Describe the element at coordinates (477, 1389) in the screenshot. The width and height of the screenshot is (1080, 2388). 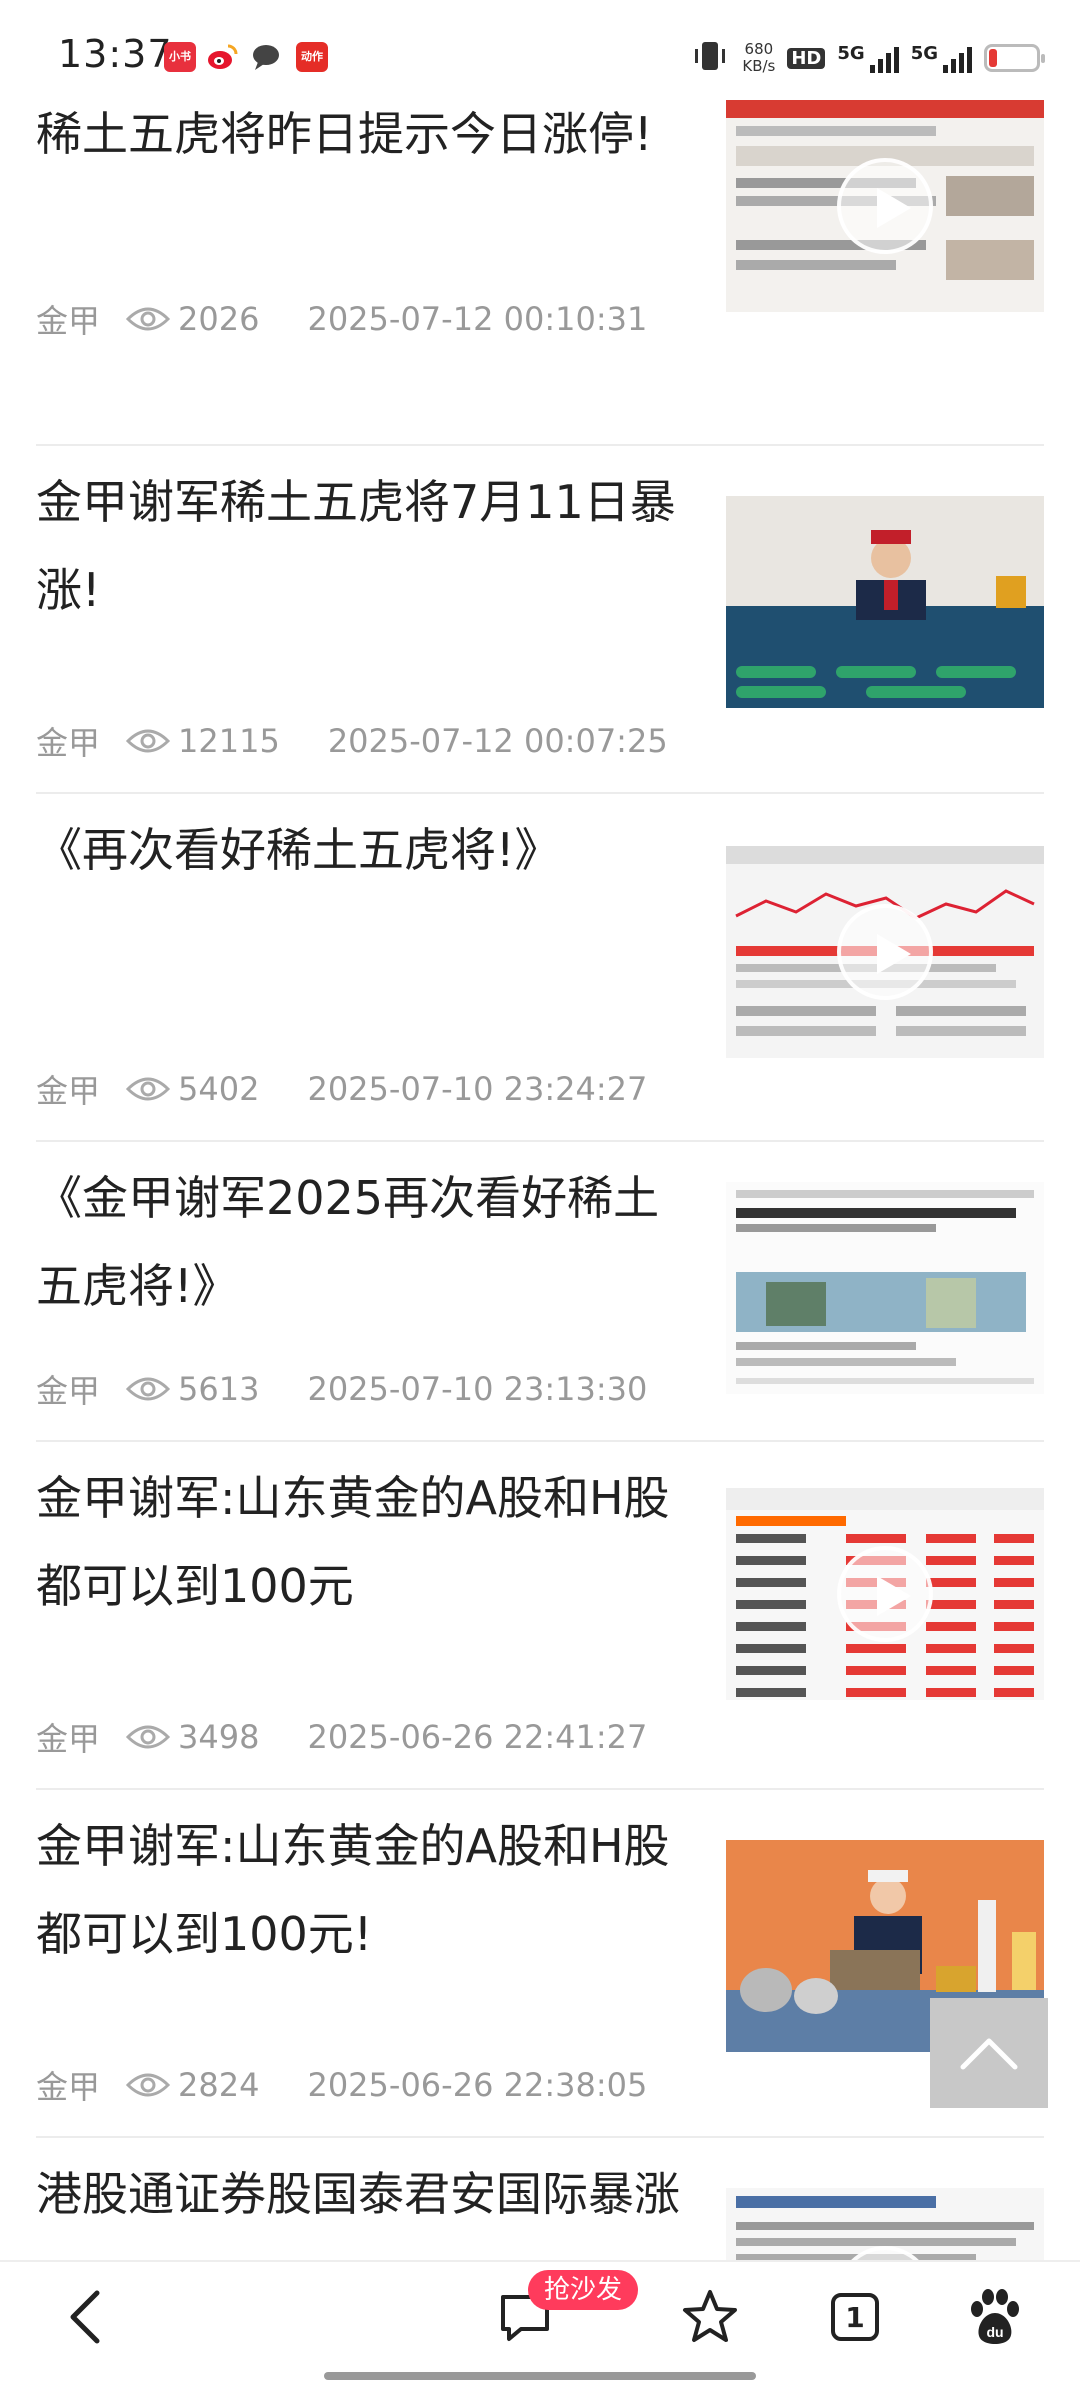
I see `item-datetime: 2025-07-10 23:13:30` at that location.